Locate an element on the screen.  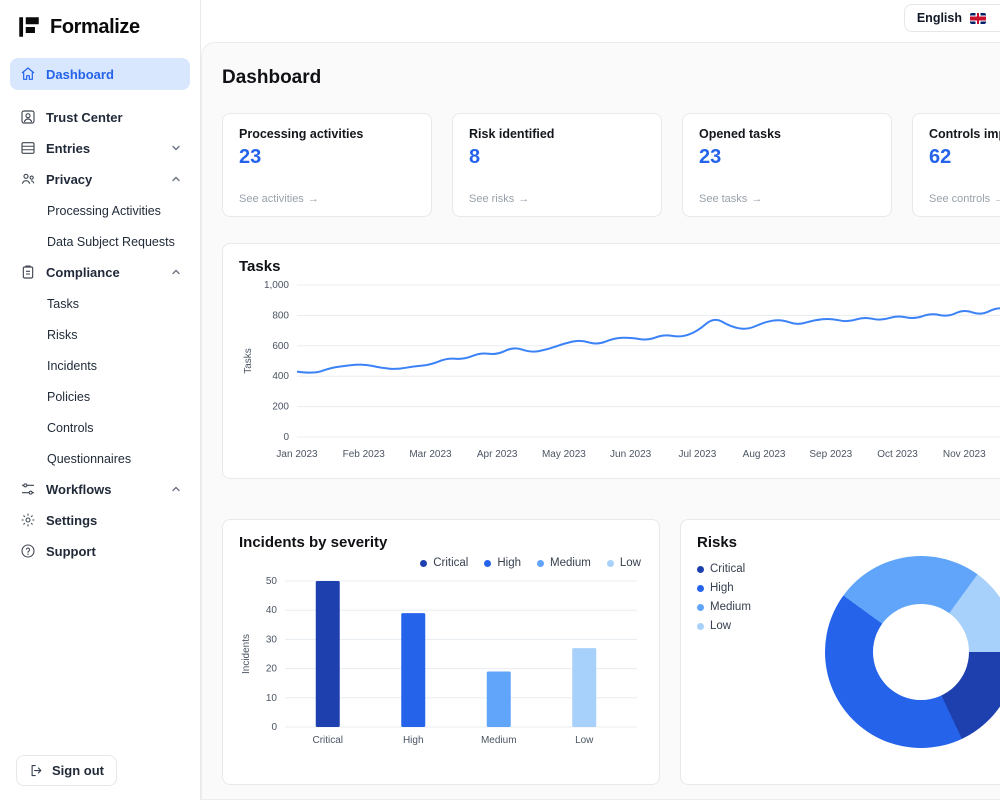
stat-label: Risk identified is located at coordinates (512, 134).